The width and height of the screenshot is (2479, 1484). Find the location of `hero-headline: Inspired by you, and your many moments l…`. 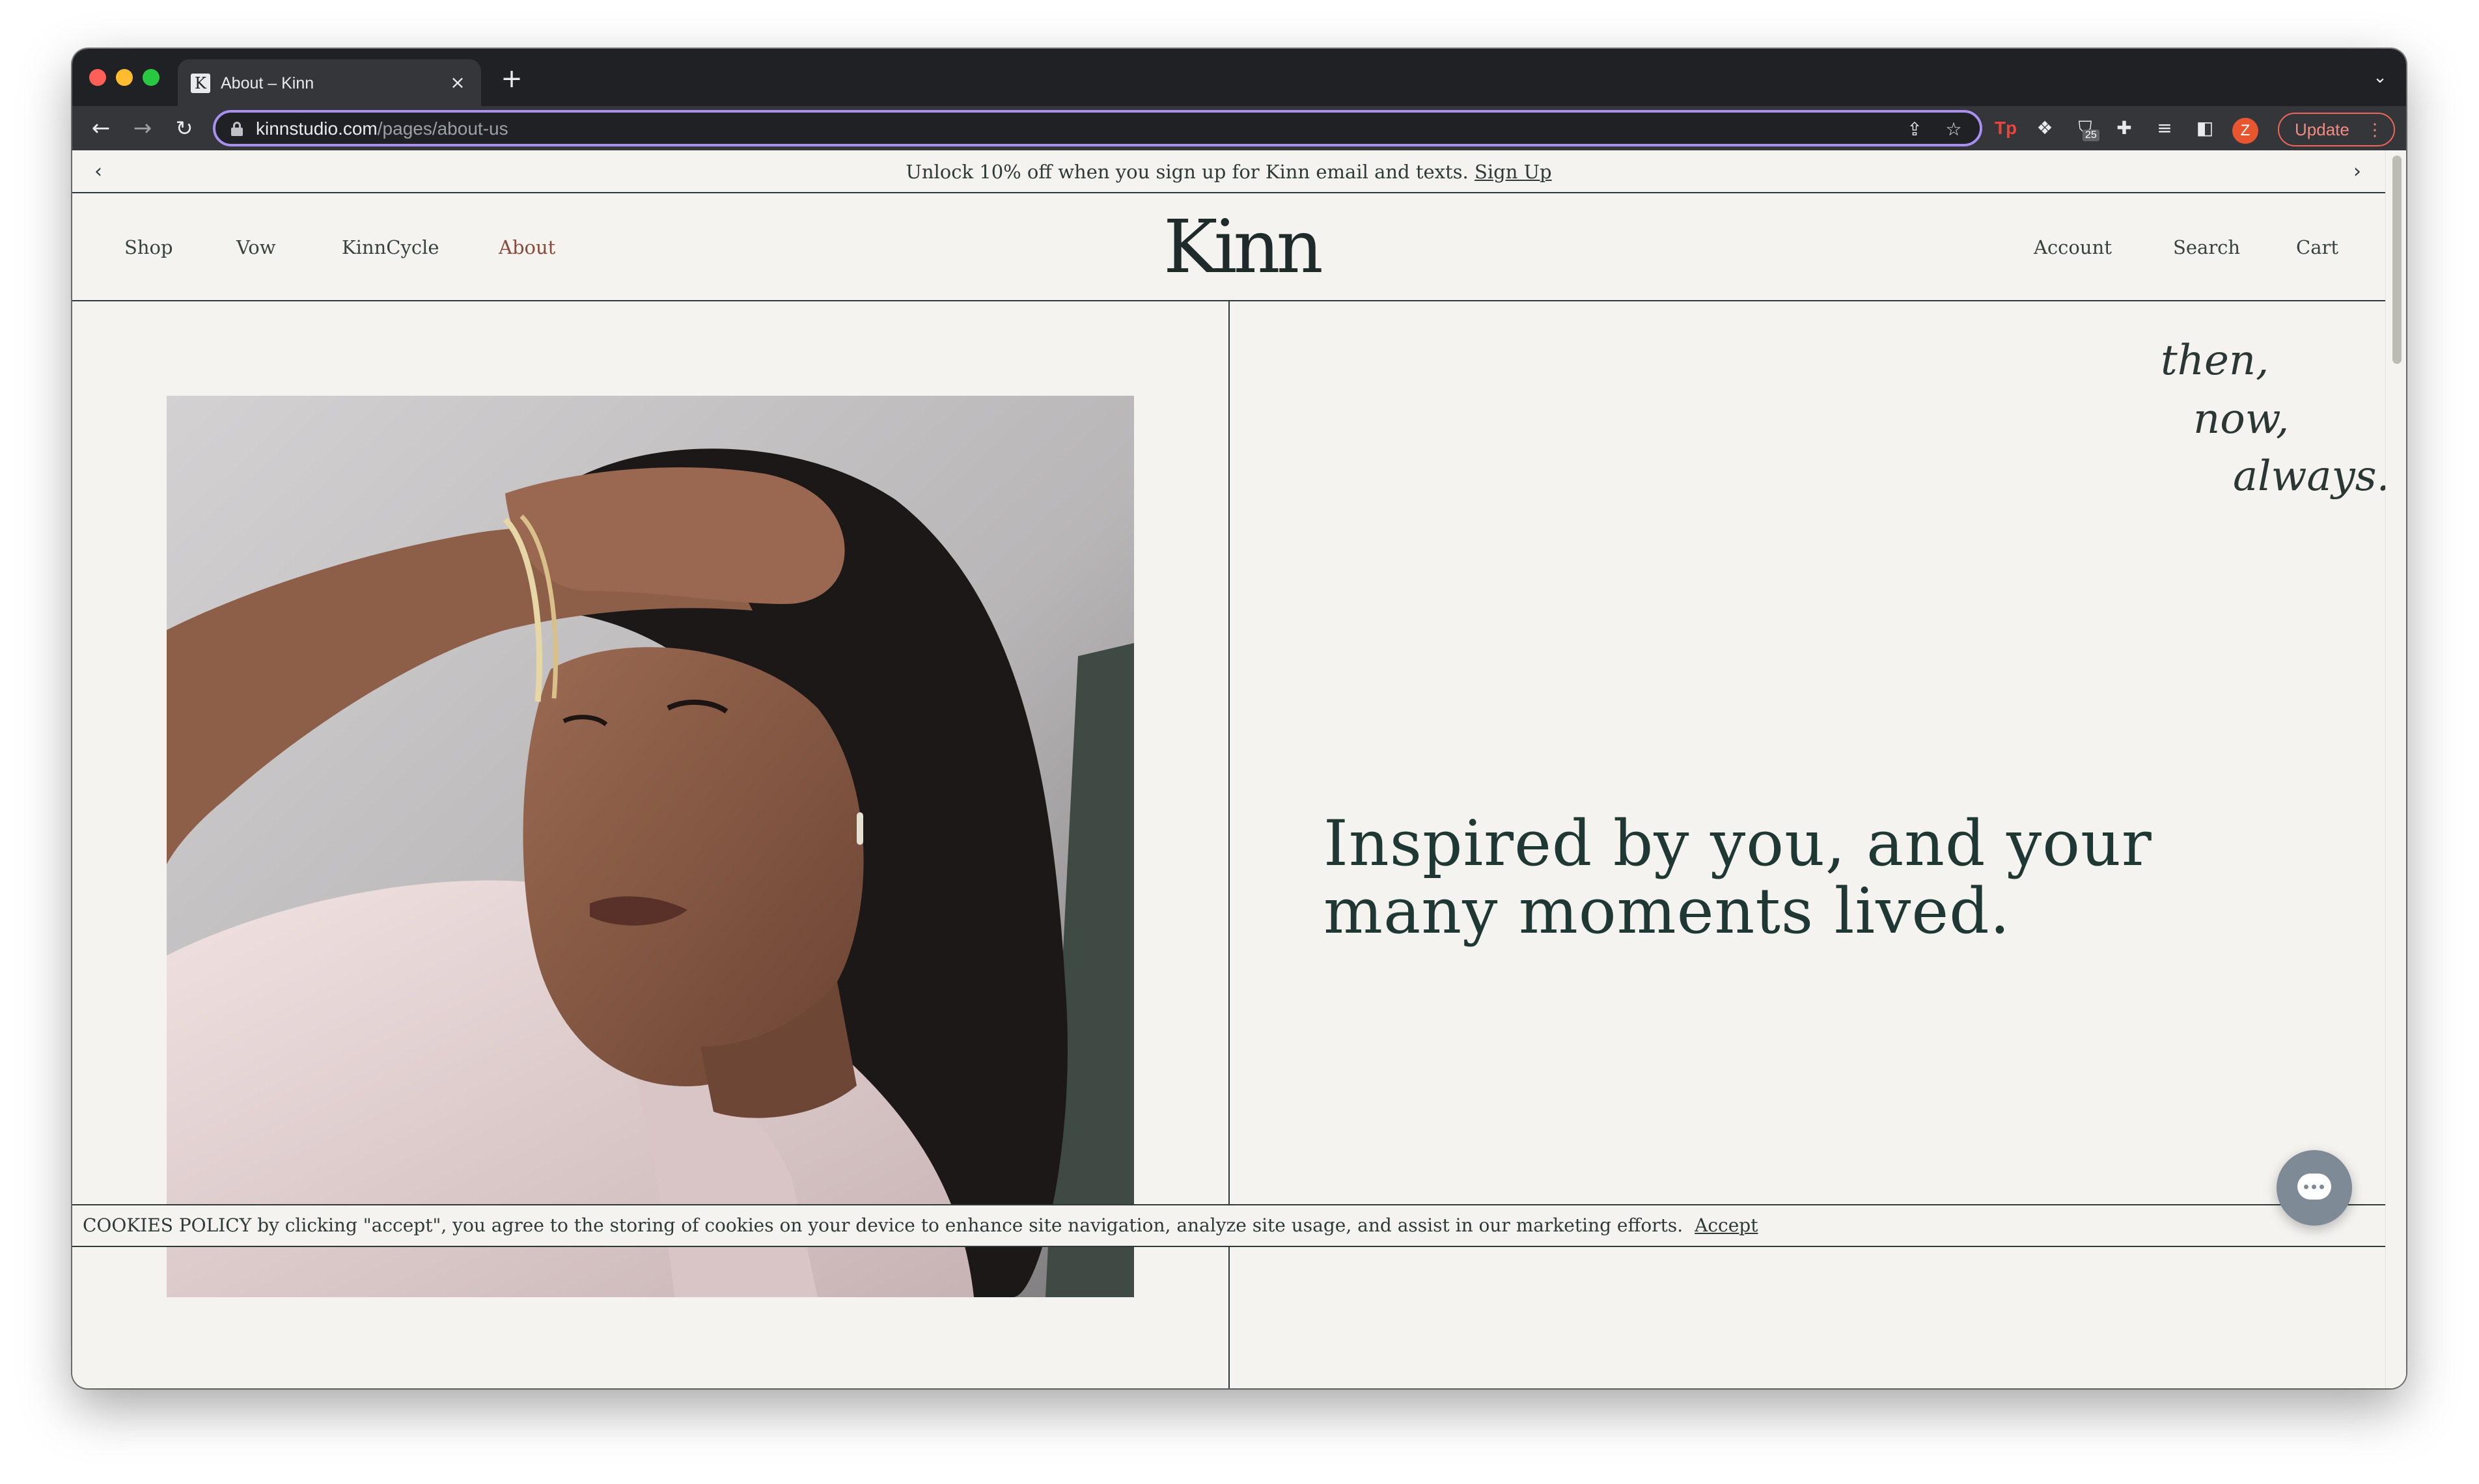

hero-headline: Inspired by you, and your many moments l… is located at coordinates (1737, 877).